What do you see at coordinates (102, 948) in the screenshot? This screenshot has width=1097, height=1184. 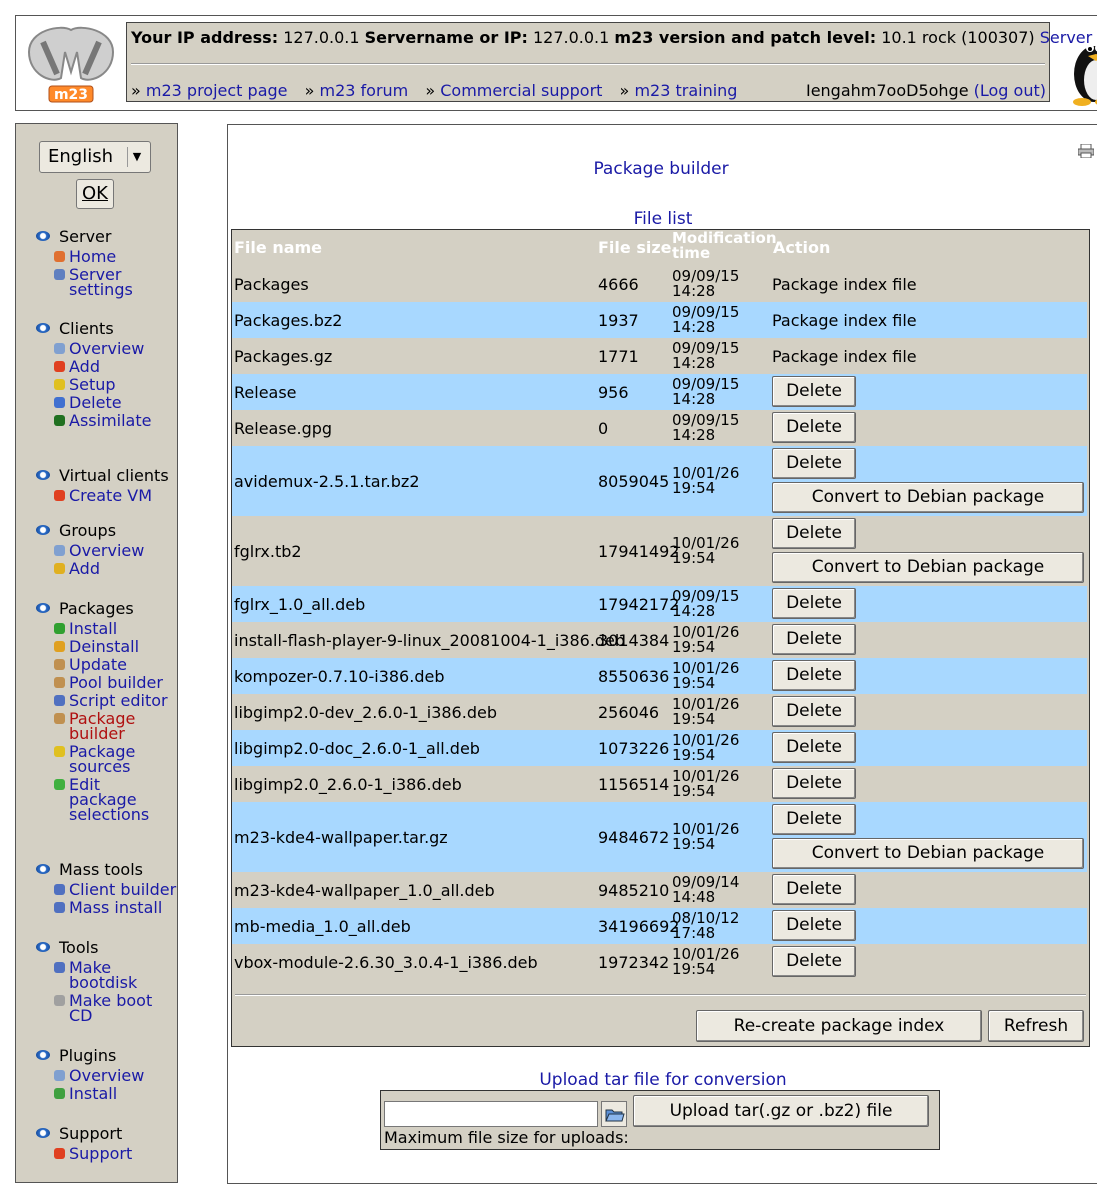 I see `menu-group-title: Tools` at bounding box center [102, 948].